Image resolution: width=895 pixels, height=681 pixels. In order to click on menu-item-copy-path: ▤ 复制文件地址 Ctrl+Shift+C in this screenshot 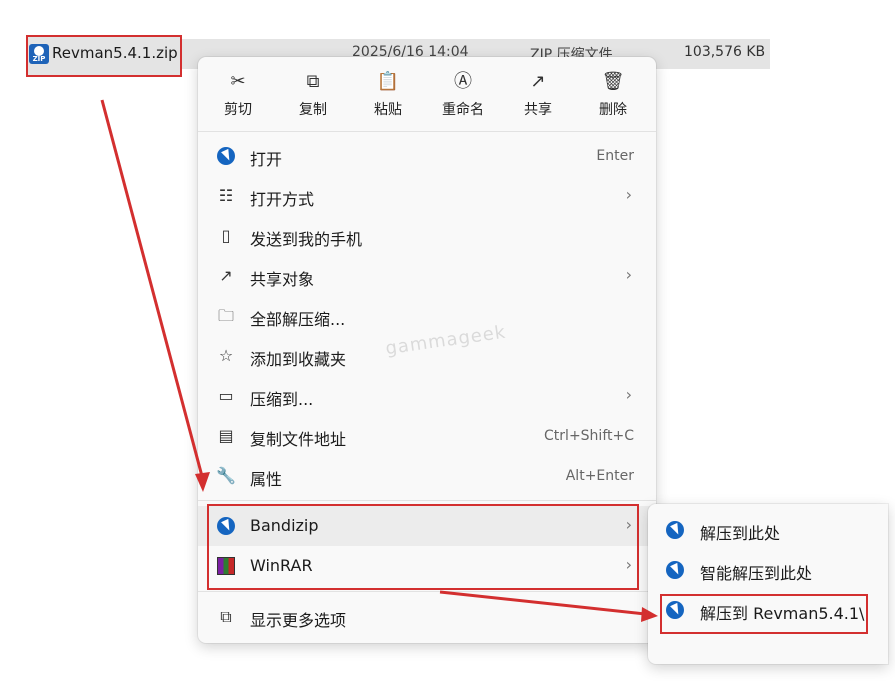, I will do `click(427, 436)`.